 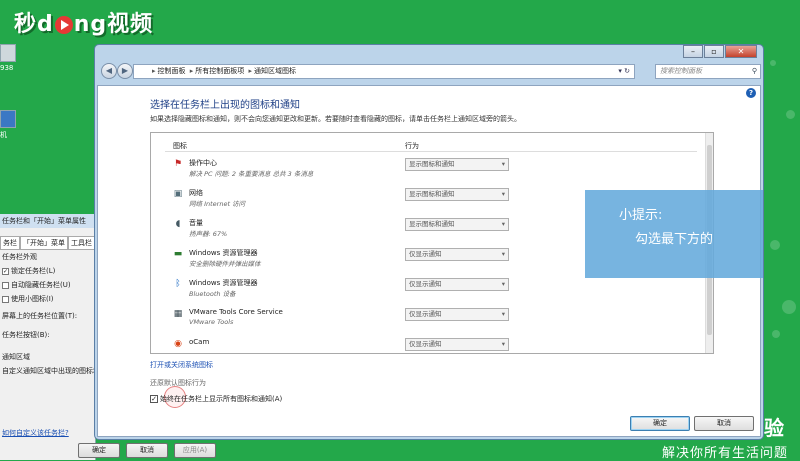 What do you see at coordinates (63, 25) in the screenshot?
I see `play-icon` at bounding box center [63, 25].